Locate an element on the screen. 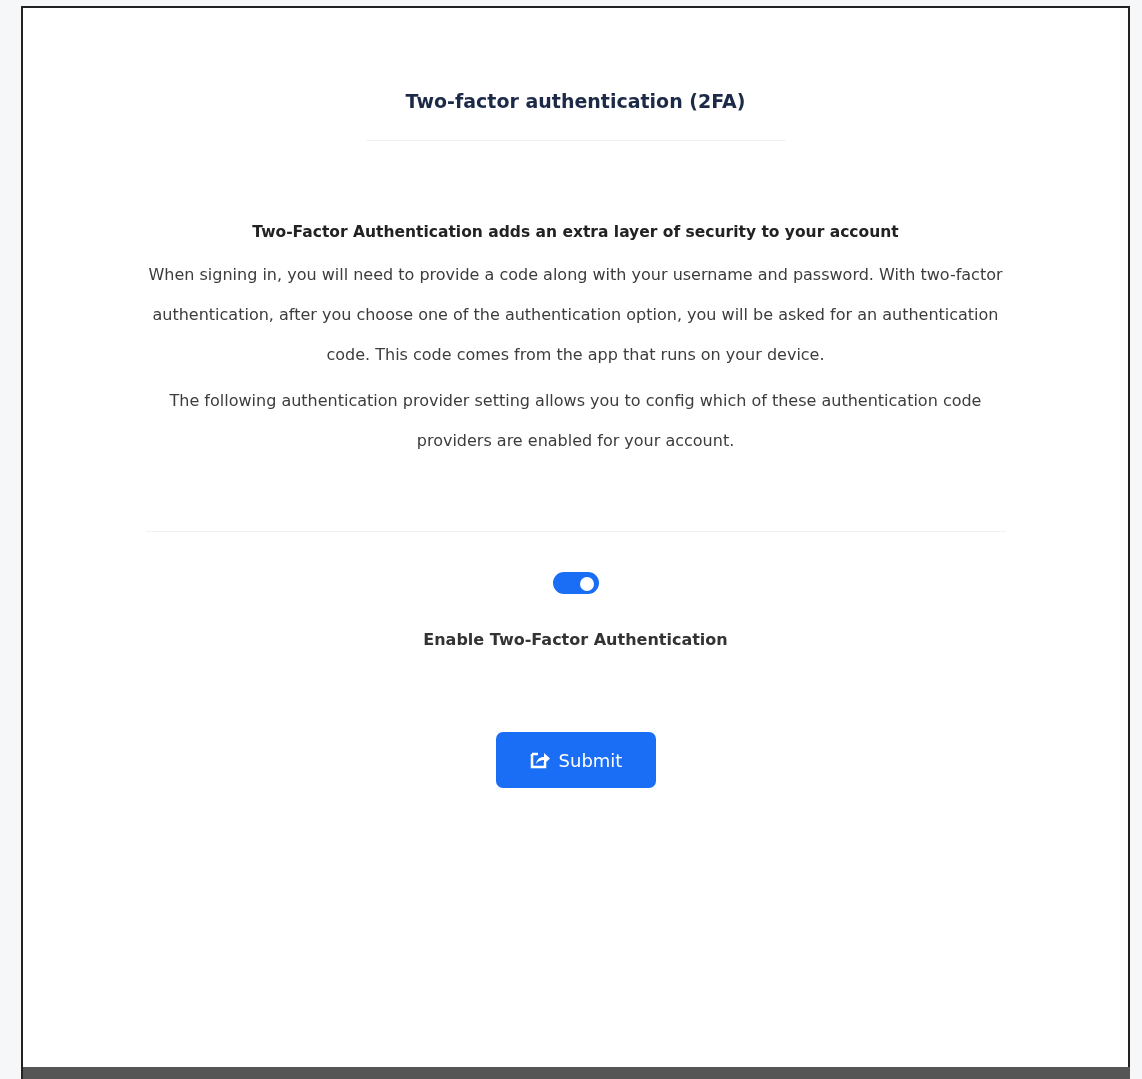 The image size is (1142, 1079). page-title: Two-factor authentication (2FA) is located at coordinates (575, 101).